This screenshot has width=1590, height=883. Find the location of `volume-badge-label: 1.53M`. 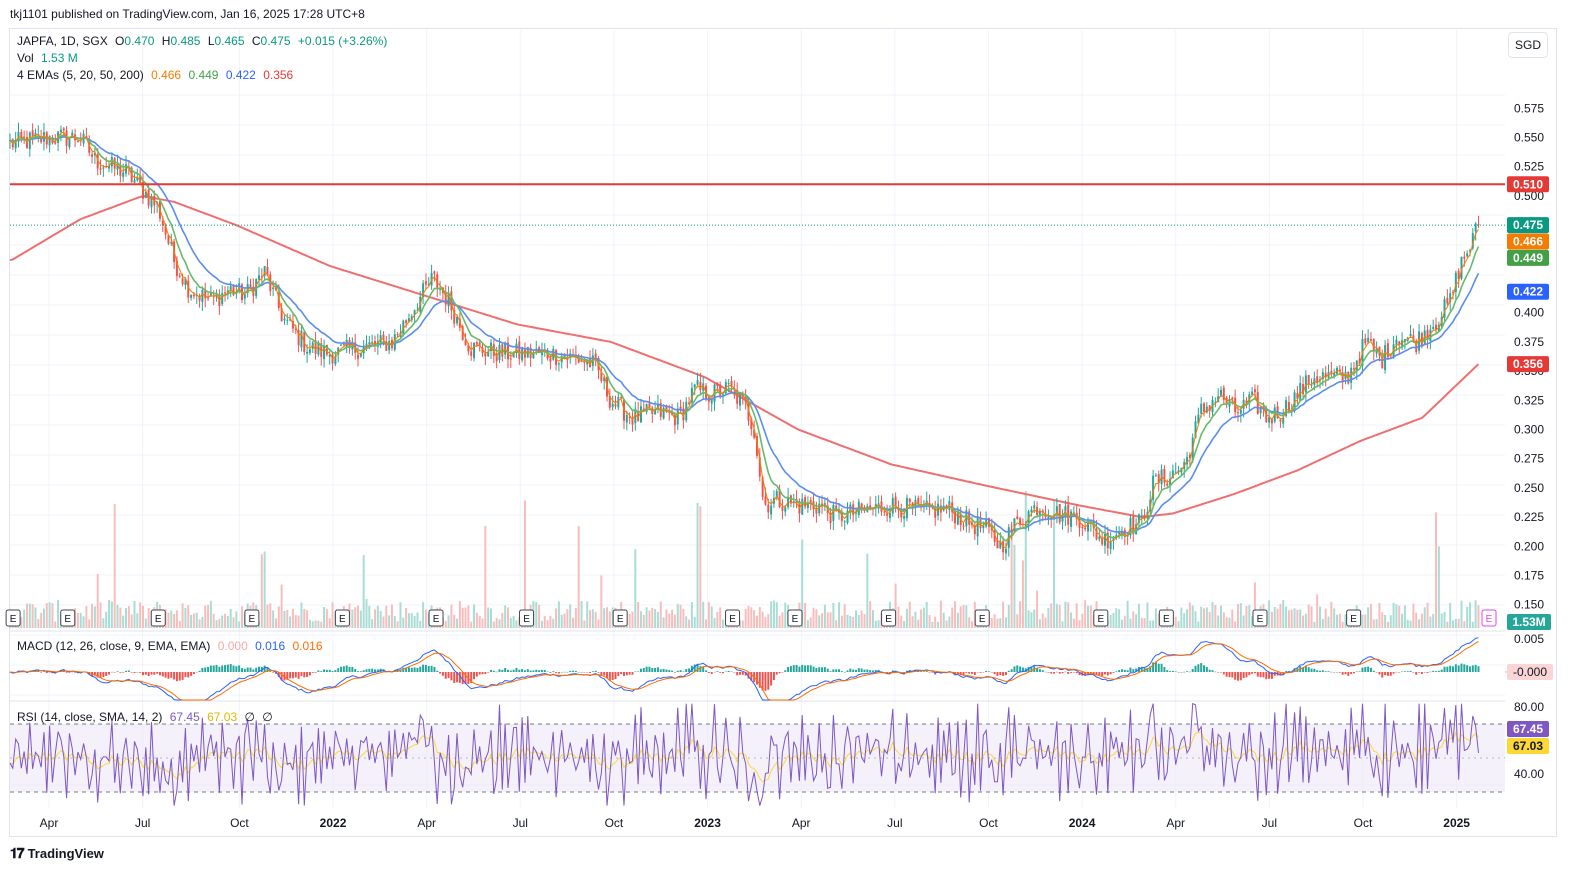

volume-badge-label: 1.53M is located at coordinates (1528, 622).